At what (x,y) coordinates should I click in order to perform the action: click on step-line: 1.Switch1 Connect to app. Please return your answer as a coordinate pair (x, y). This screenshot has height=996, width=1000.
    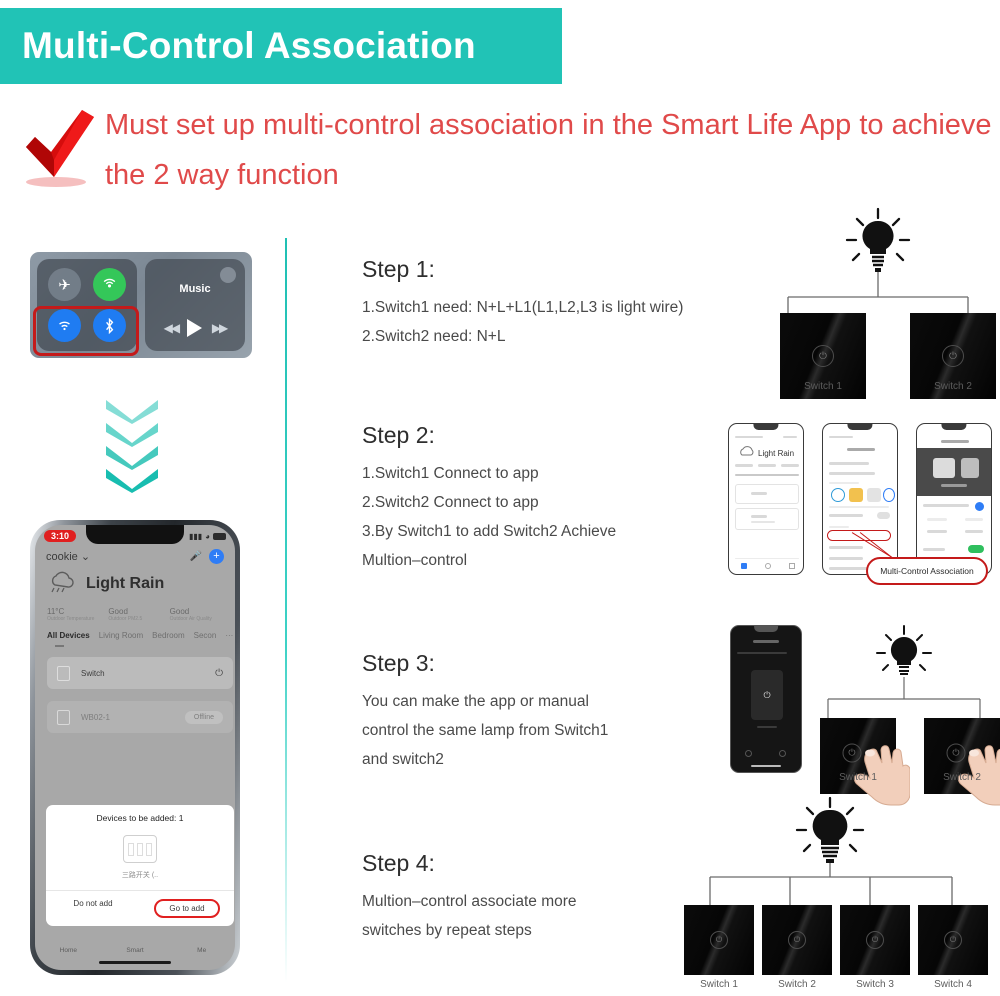
    Looking at the image, I should click on (450, 473).